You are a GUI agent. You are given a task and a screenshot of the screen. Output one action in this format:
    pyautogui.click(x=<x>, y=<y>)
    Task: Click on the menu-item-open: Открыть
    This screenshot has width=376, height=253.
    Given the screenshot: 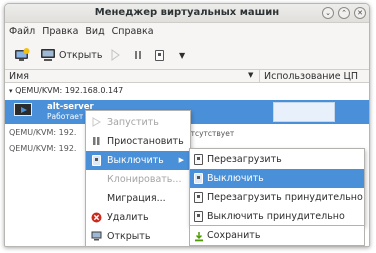 What is the action you would take?
    pyautogui.click(x=138, y=236)
    